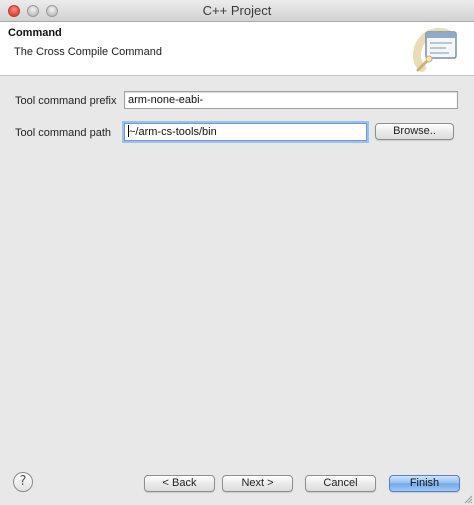 This screenshot has height=505, width=474. What do you see at coordinates (173, 132) in the screenshot?
I see `path-field-value: ~/arm-cs-tools/bin` at bounding box center [173, 132].